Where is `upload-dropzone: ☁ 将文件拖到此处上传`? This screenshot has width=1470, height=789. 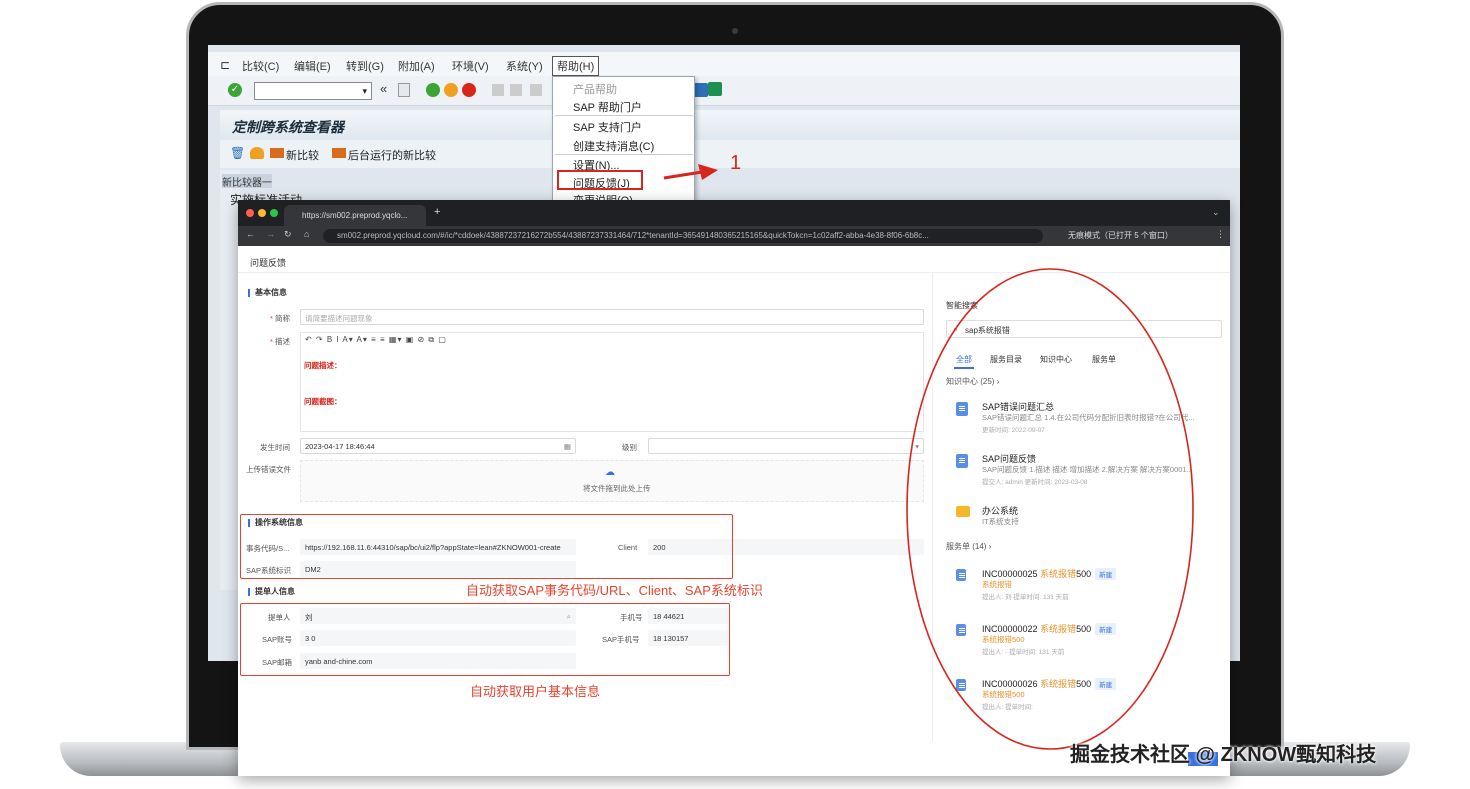
upload-dropzone: ☁ 将文件拖到此处上传 is located at coordinates (612, 481).